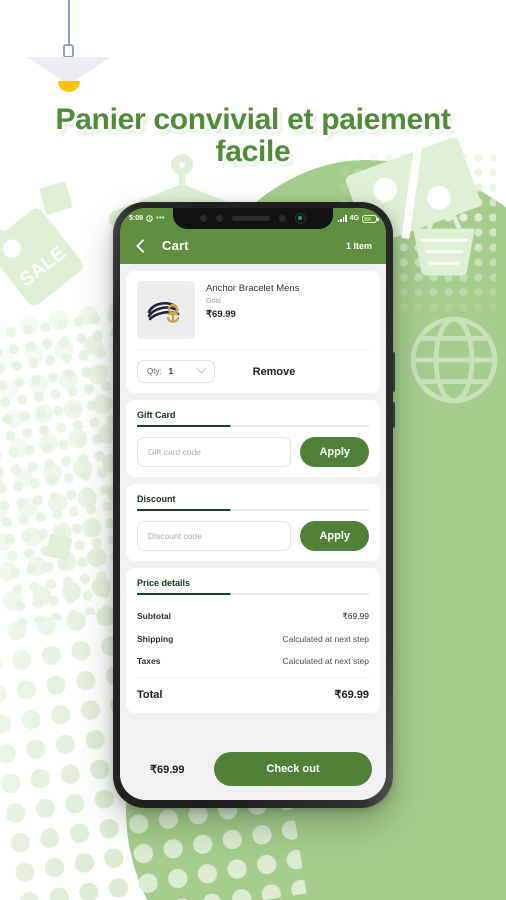 The image size is (506, 900). Describe the element at coordinates (253, 288) in the screenshot. I see `product-name: Anchor Bracelet Mens` at that location.